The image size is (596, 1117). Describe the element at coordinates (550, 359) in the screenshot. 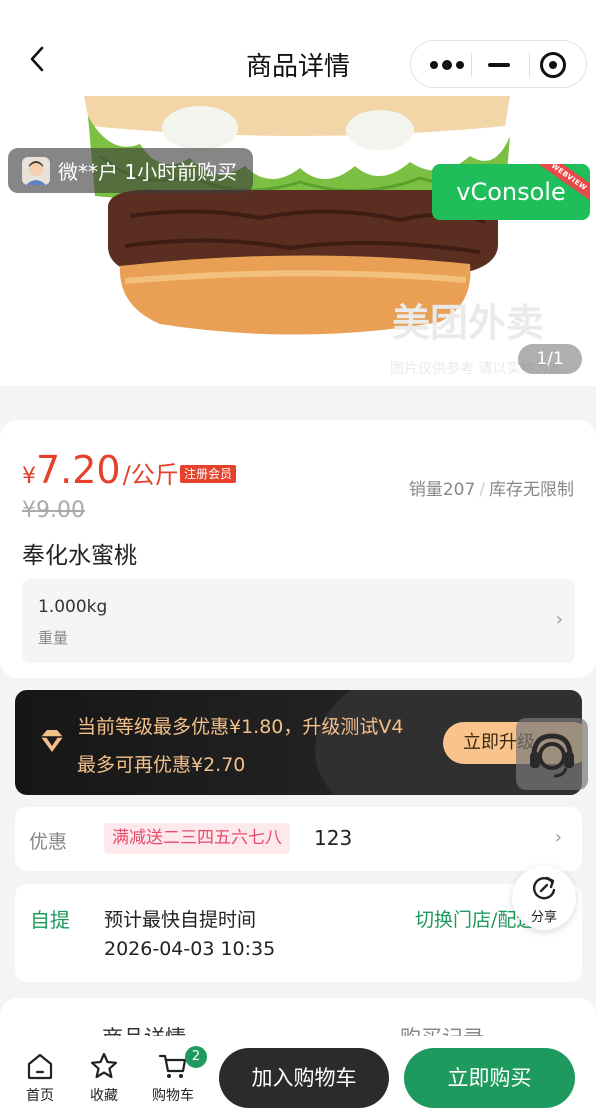

I see `image-counter: 1/1` at that location.